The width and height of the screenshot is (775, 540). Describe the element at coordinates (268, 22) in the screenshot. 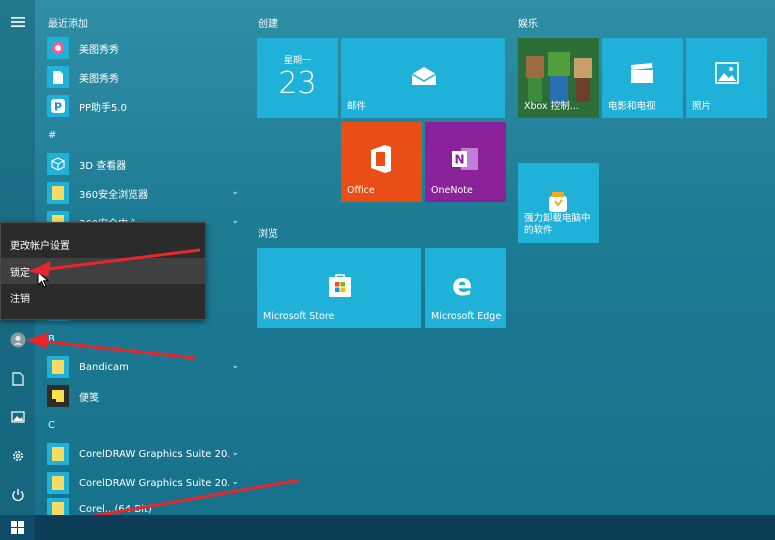

I see `group-title-create: 创建` at that location.